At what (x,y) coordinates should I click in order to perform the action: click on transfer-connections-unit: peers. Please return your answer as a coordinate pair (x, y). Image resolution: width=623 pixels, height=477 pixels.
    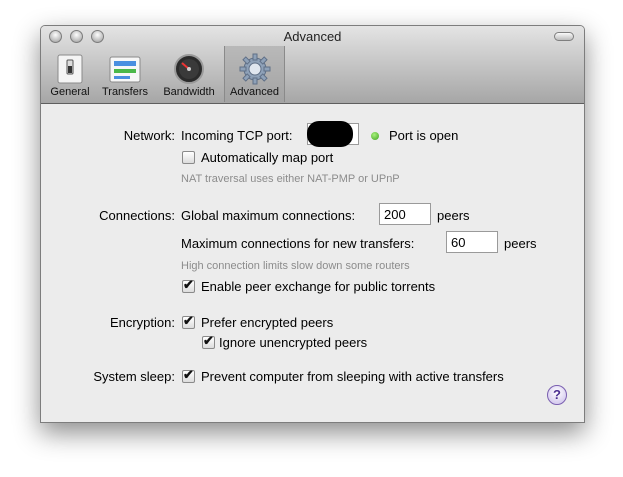
    Looking at the image, I should click on (520, 243).